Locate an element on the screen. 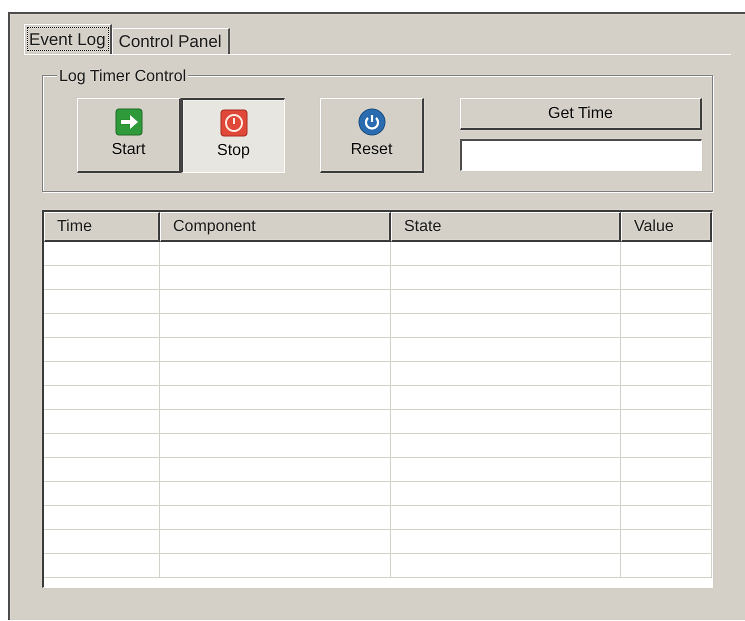 The width and height of the screenshot is (745, 621). tab: Event Log is located at coordinates (68, 39).